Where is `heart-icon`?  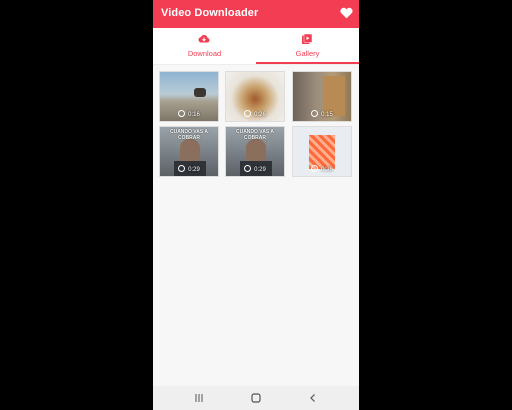
heart-icon is located at coordinates (346, 13).